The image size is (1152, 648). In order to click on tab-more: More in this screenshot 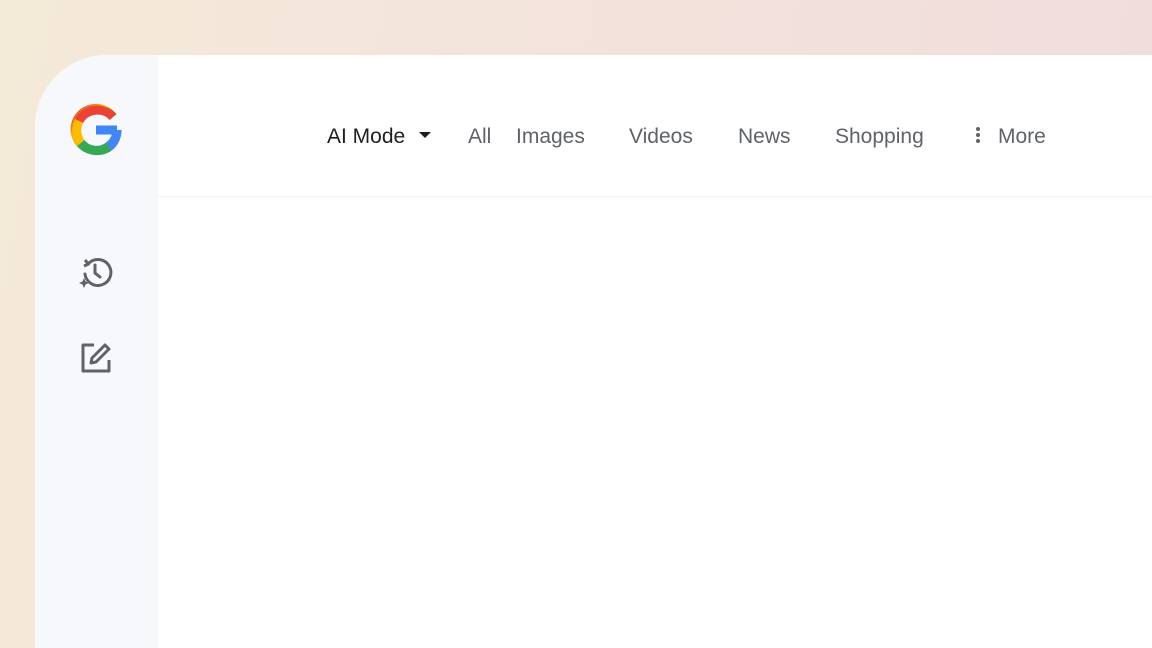, I will do `click(1011, 137)`.